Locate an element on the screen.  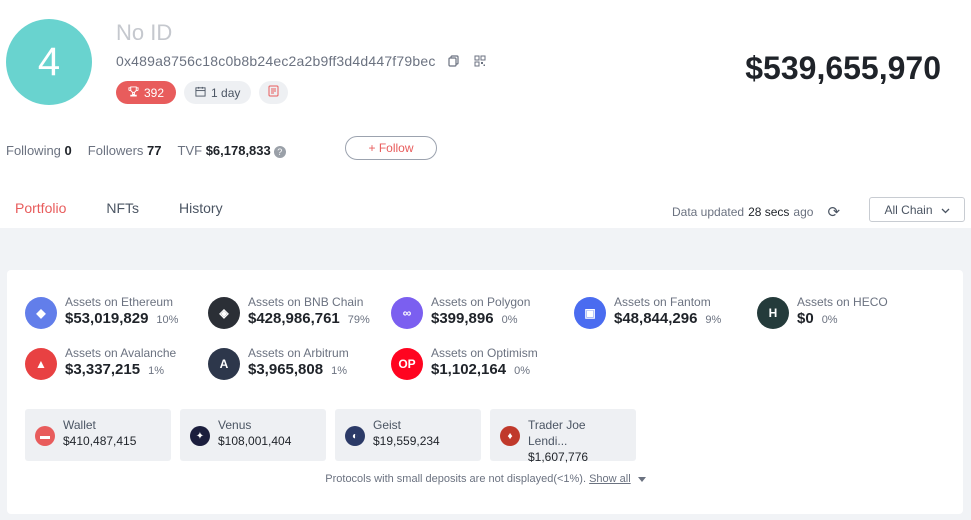
rank-value: 392 is located at coordinates (154, 92).